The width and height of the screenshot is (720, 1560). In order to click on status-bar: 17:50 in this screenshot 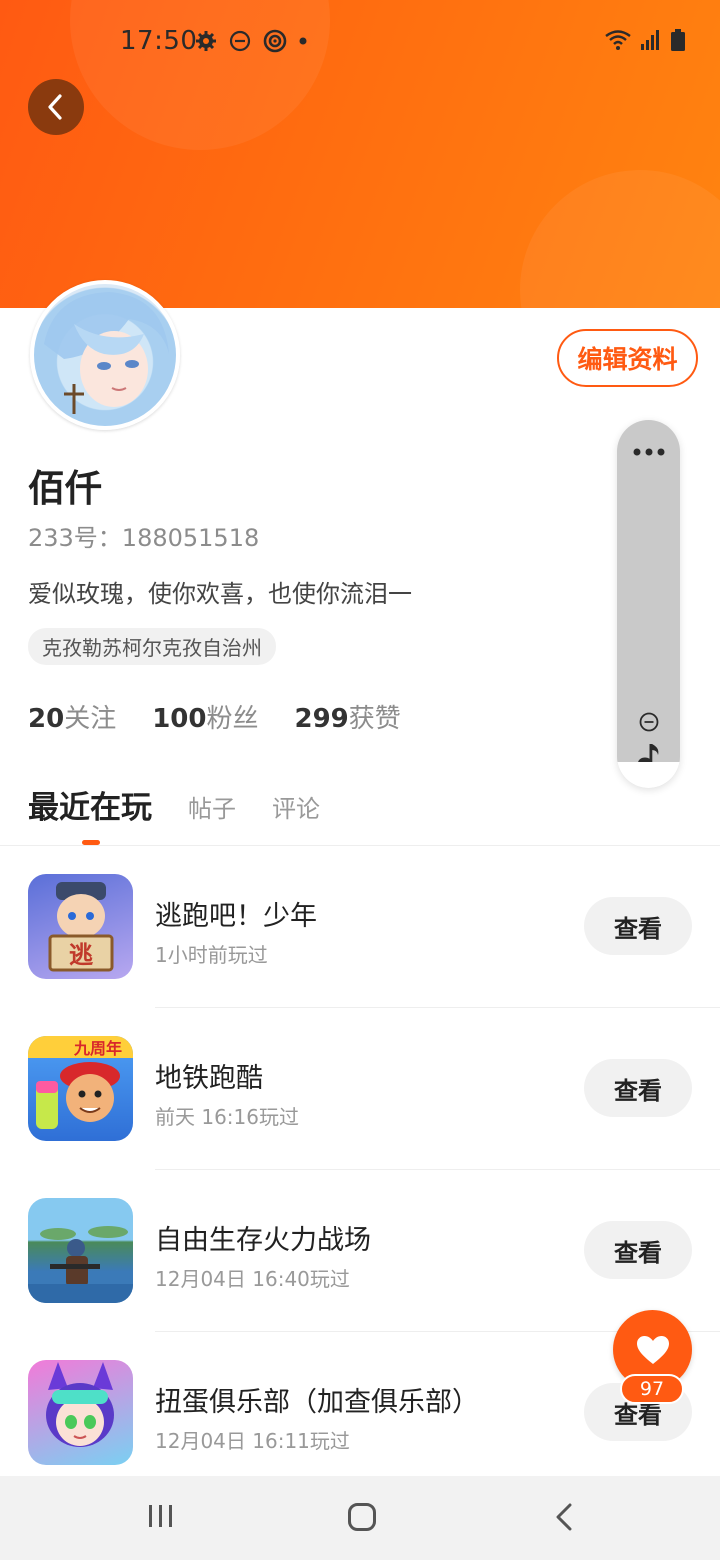, I will do `click(360, 42)`.